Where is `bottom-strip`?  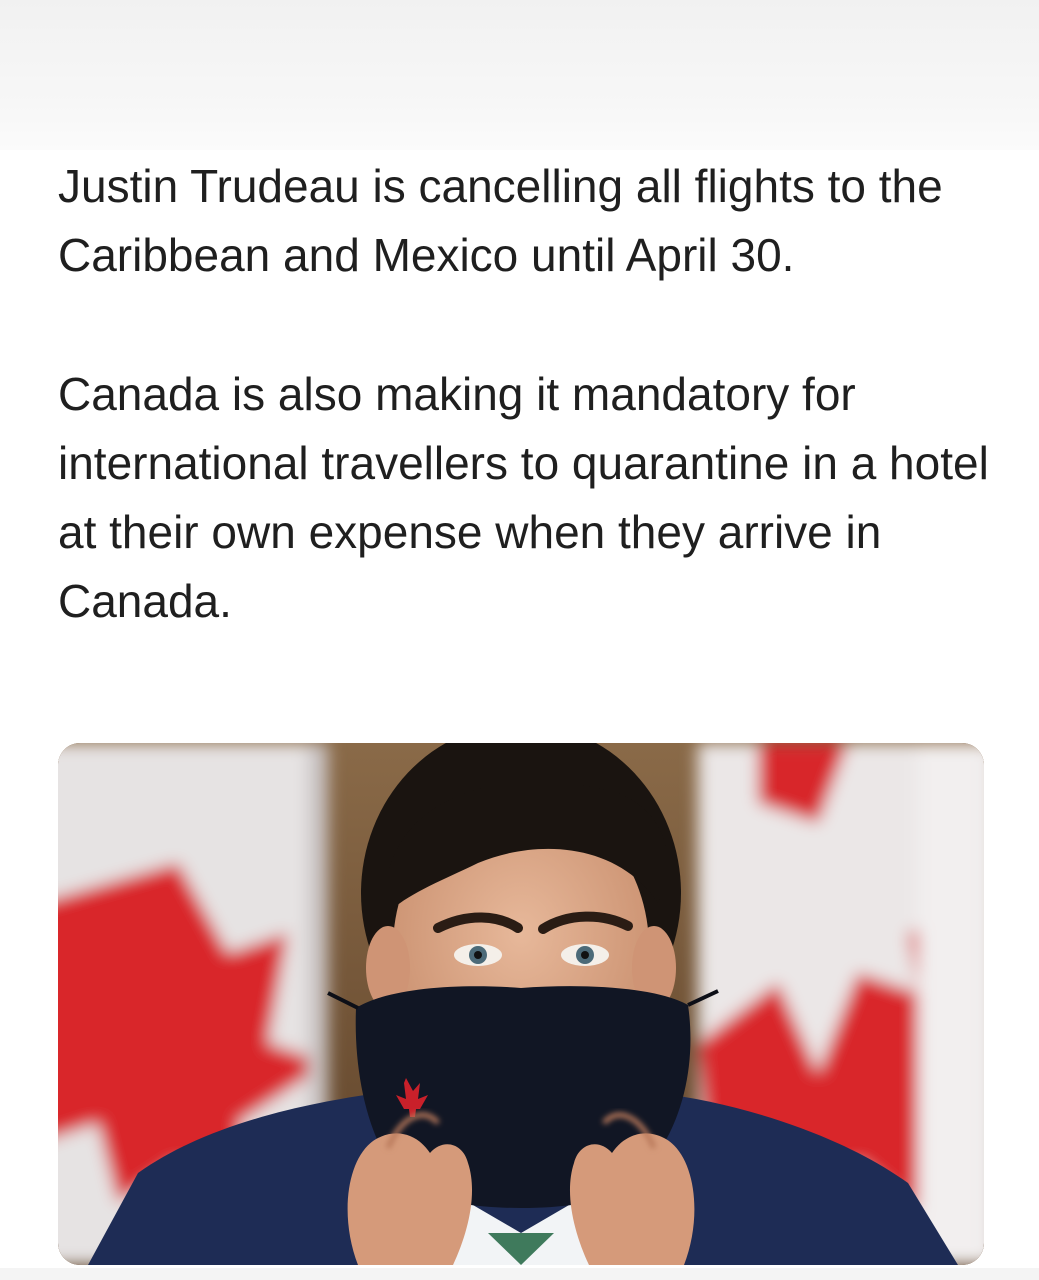 bottom-strip is located at coordinates (519, 1274).